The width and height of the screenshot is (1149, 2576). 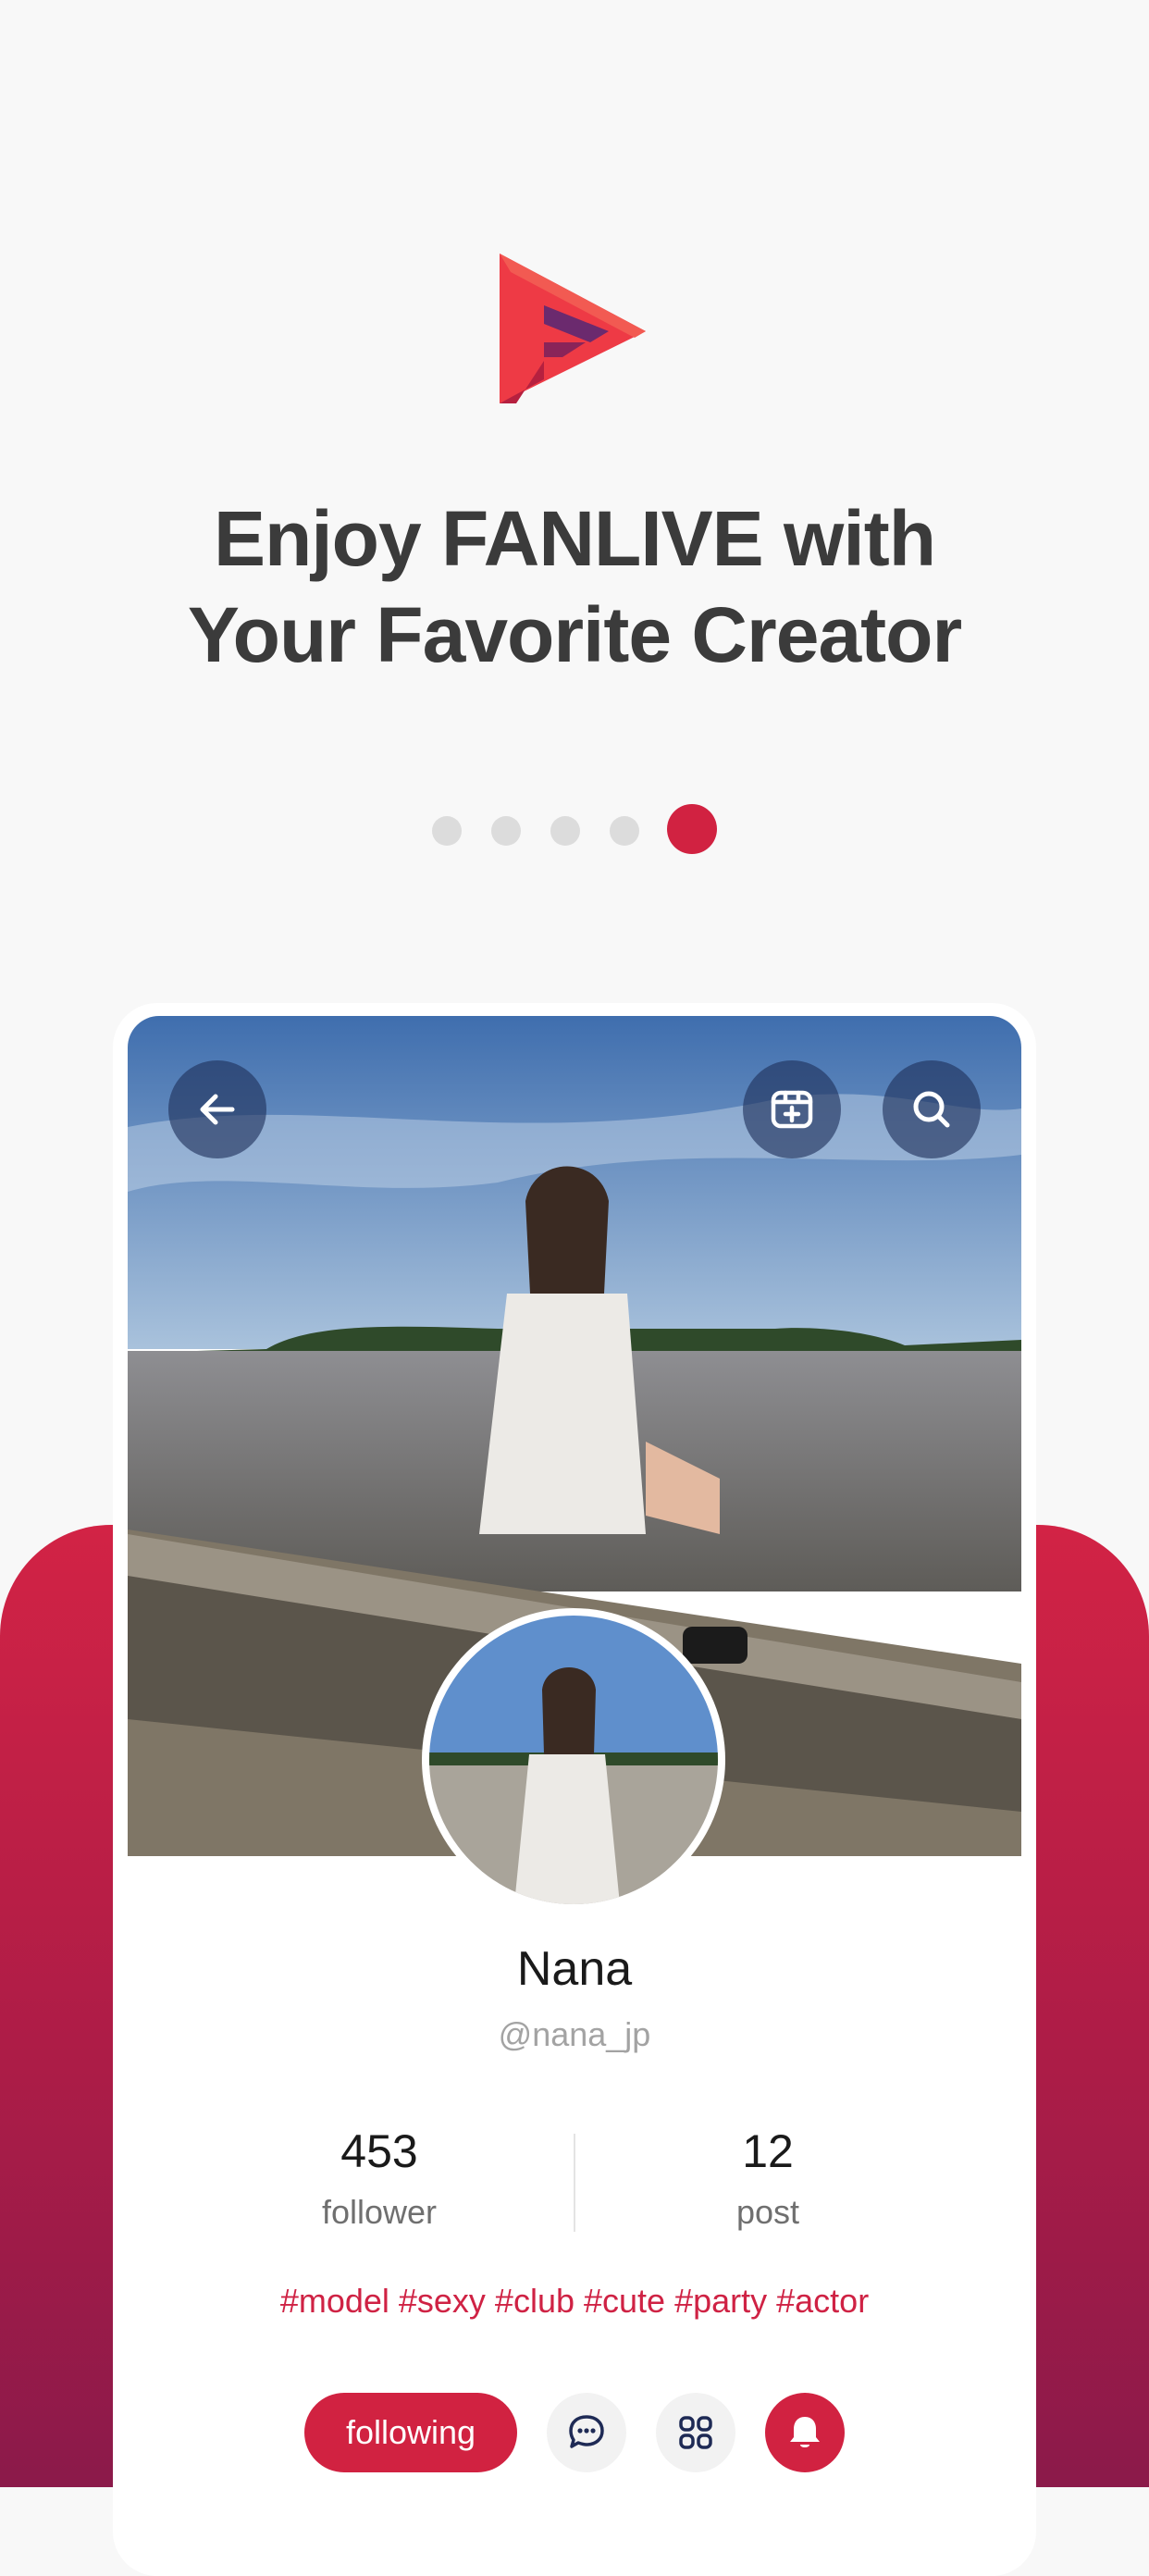 I want to click on fanlive-logo, so click(x=573, y=328).